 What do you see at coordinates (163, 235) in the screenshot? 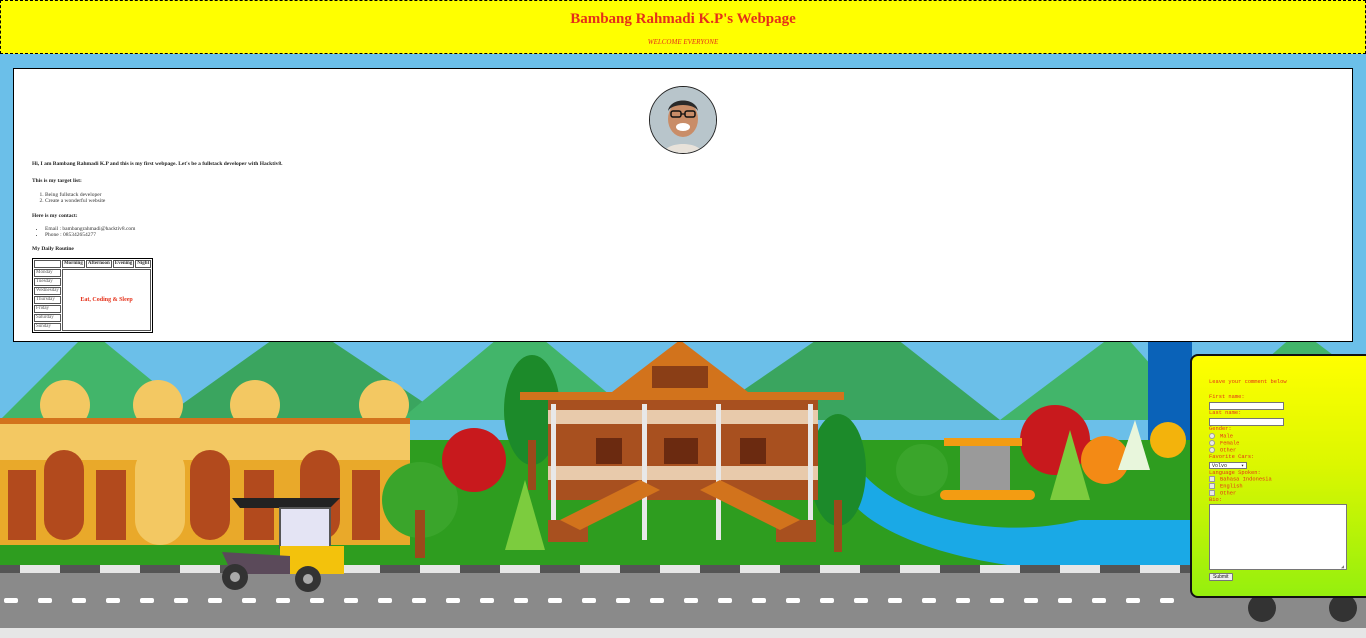
I see `list-item: Phone : 085342654277` at bounding box center [163, 235].